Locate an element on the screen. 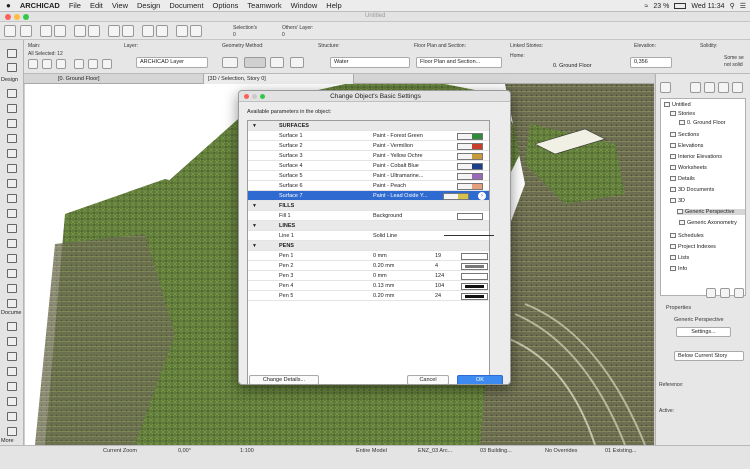 The image size is (750, 469). clock: Wed 11:34 is located at coordinates (707, 6).